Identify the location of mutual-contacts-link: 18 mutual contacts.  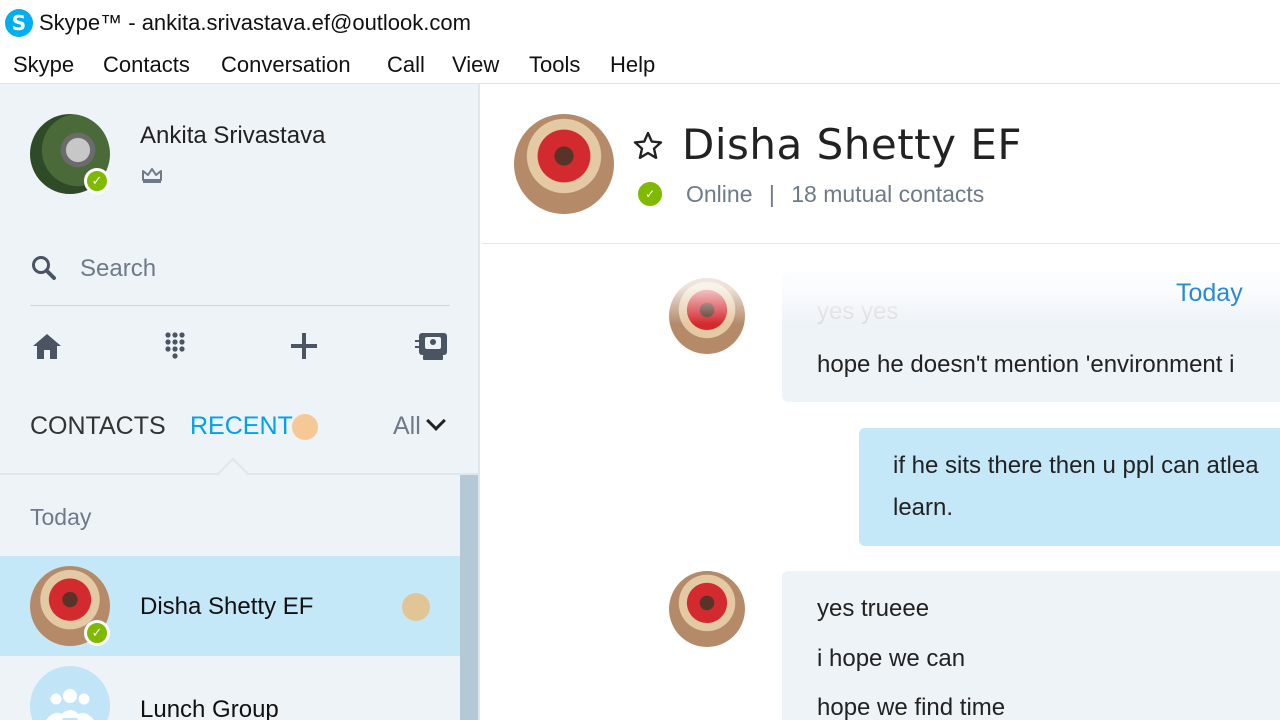
(887, 194).